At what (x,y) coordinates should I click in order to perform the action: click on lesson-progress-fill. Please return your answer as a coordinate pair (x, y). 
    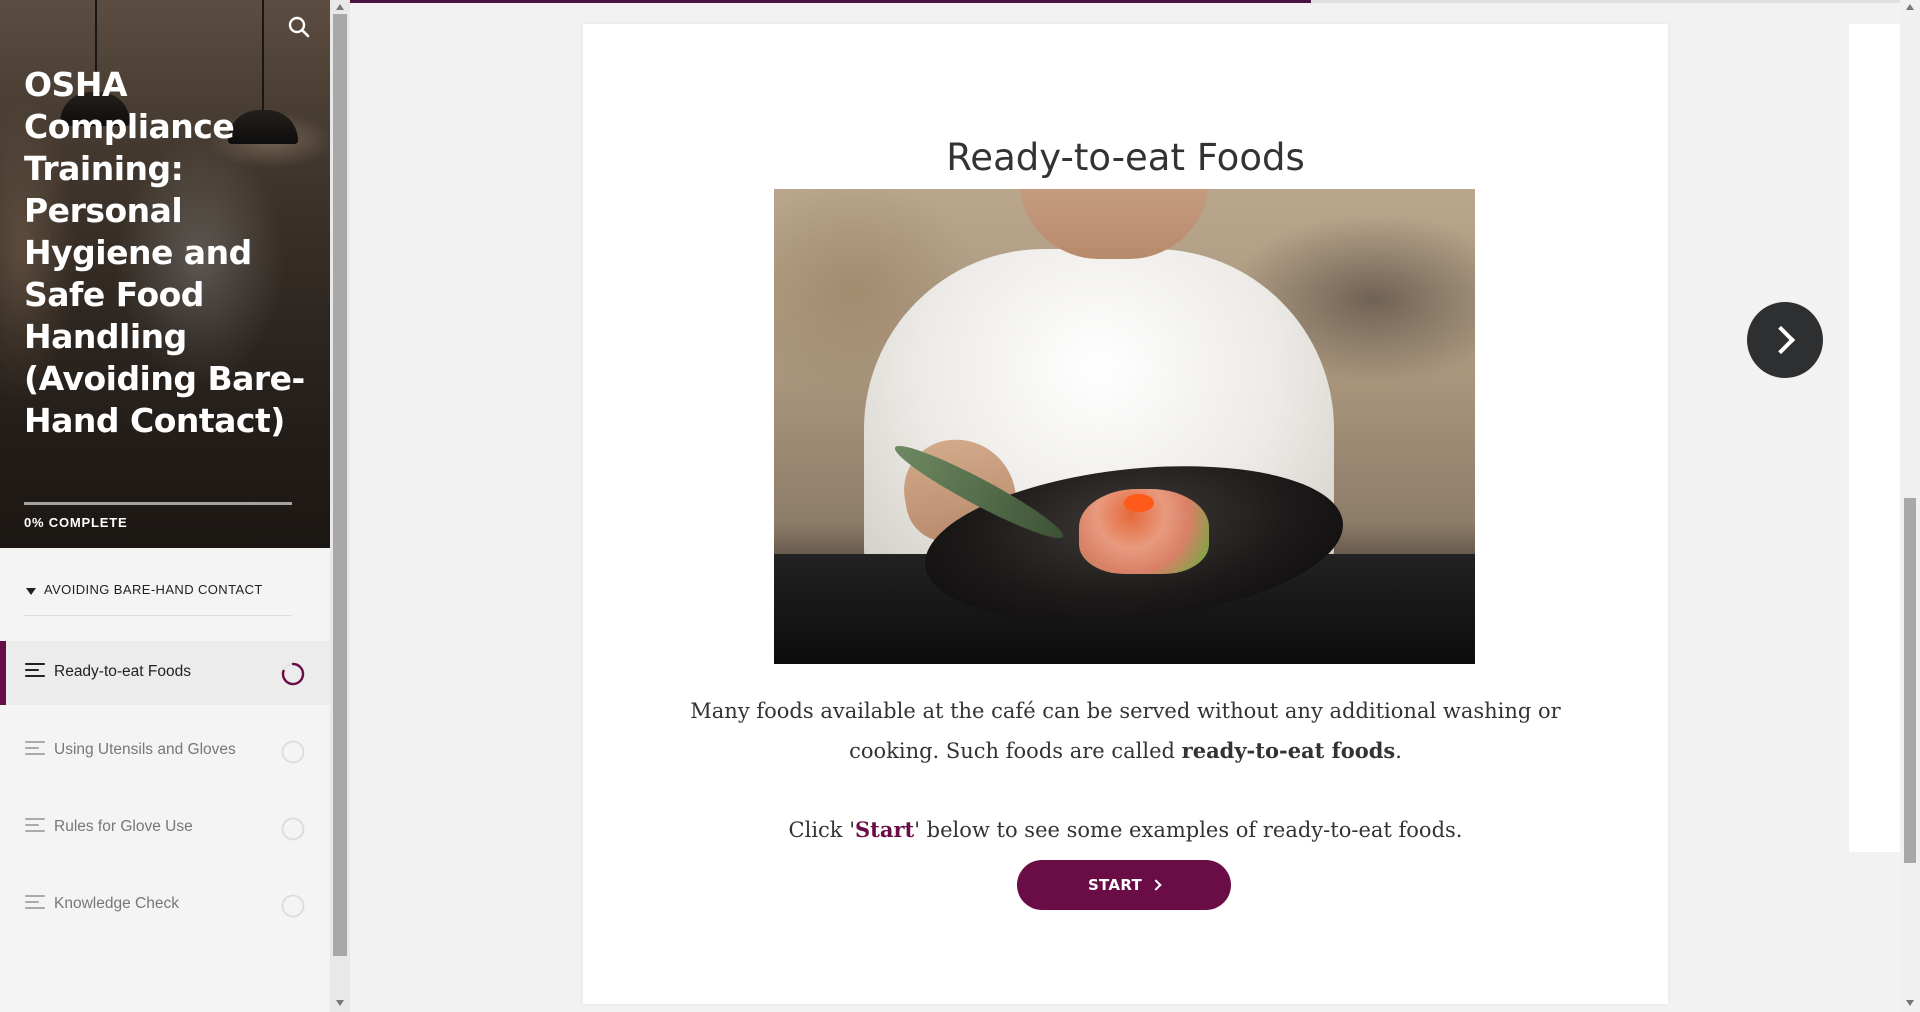
    Looking at the image, I should click on (830, 1).